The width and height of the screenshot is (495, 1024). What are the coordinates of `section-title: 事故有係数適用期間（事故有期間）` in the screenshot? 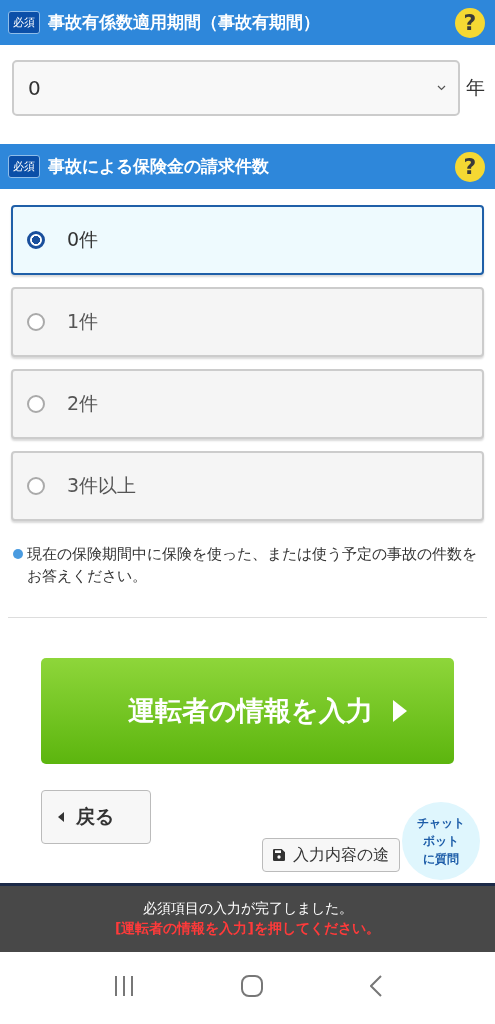 It's located at (184, 22).